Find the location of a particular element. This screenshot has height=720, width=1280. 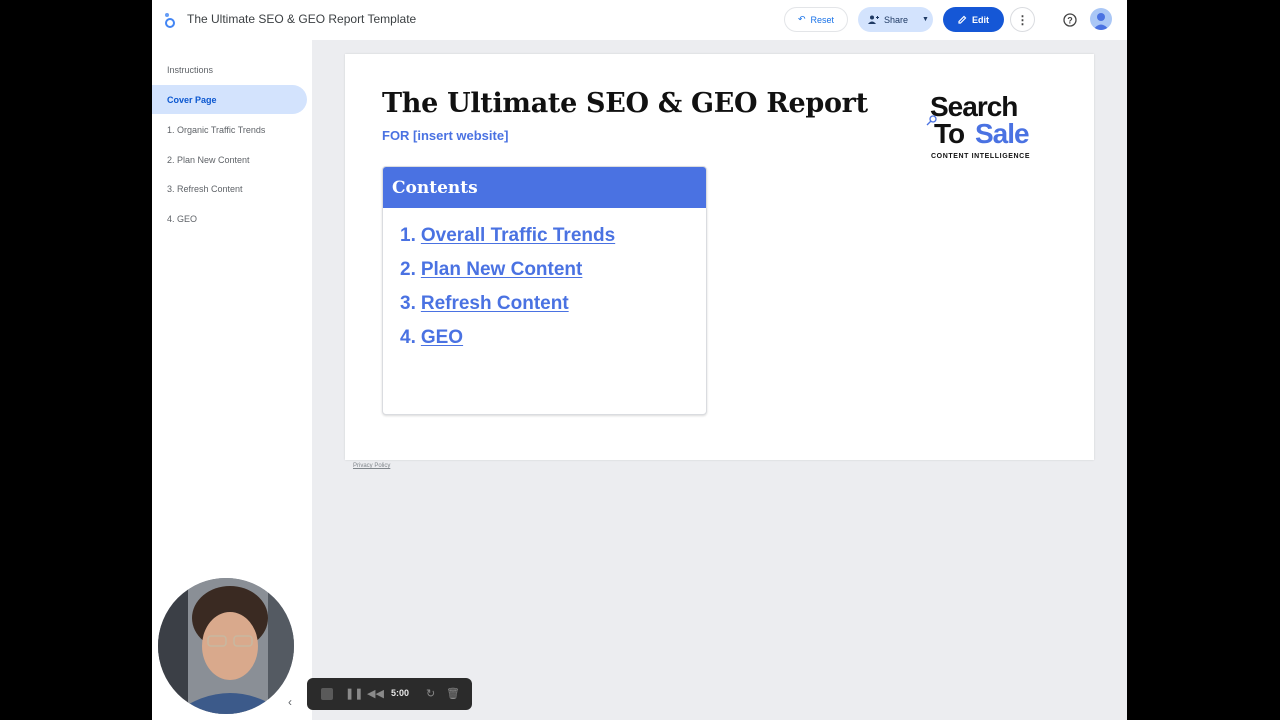

sidebar-item-label: Cover Page is located at coordinates (192, 99).